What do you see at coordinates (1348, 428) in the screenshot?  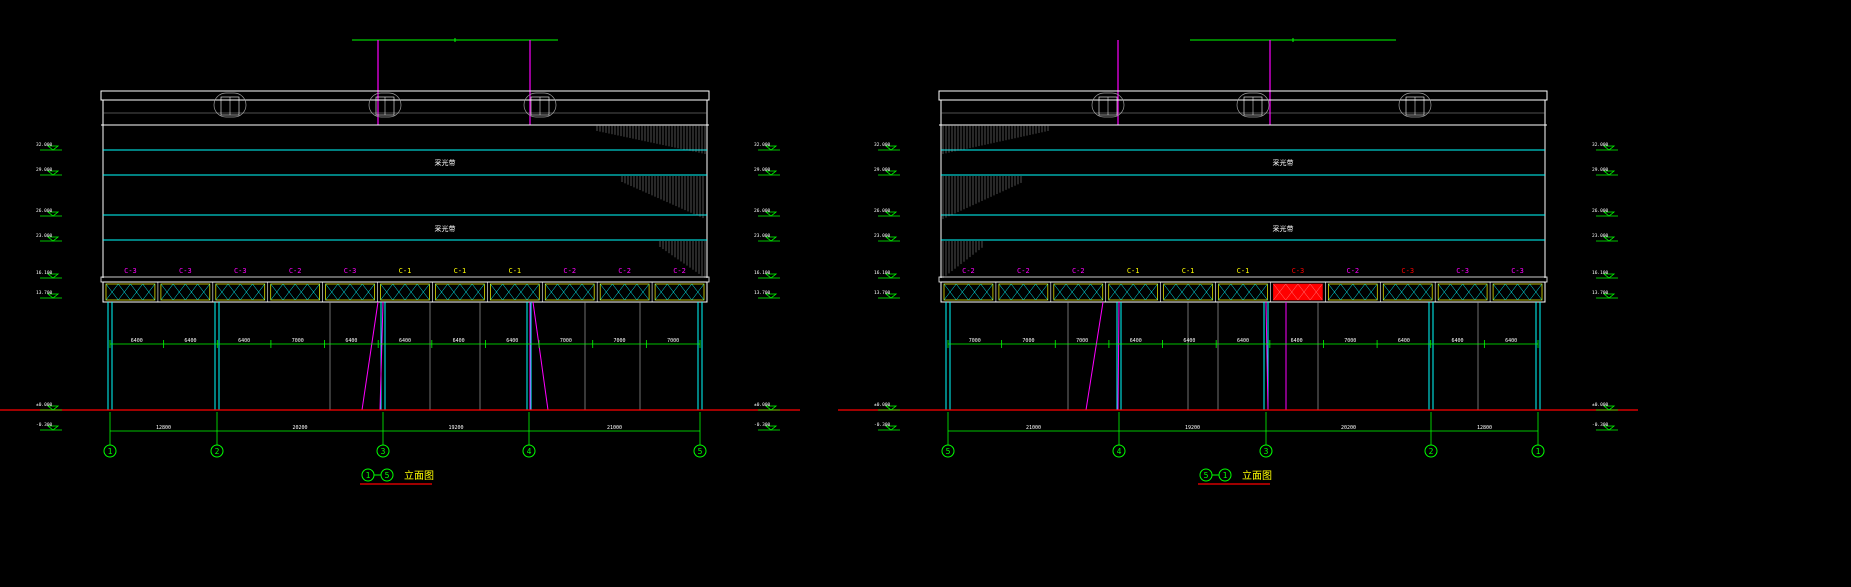 I see `bay-dimension-label: 20200` at bounding box center [1348, 428].